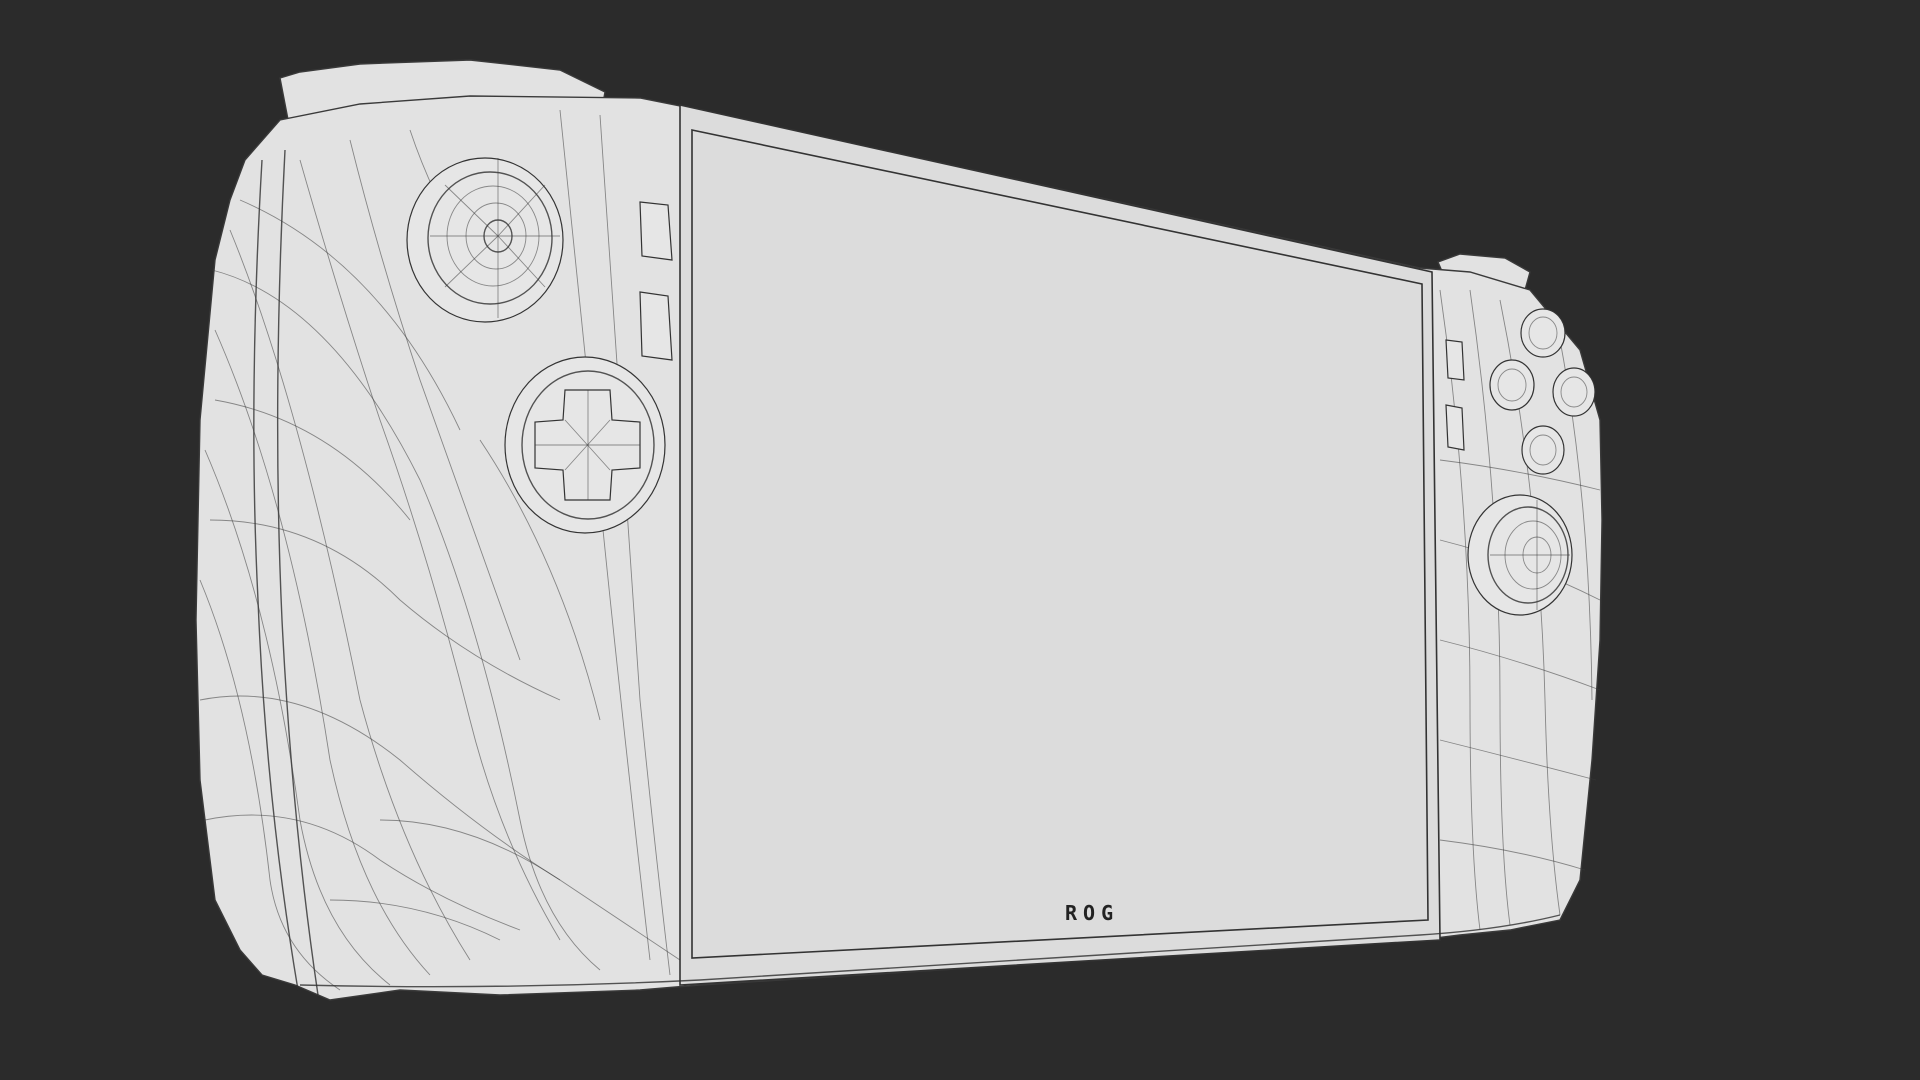  Describe the element at coordinates (1520, 555) in the screenshot. I see `right-analog-stick` at that location.